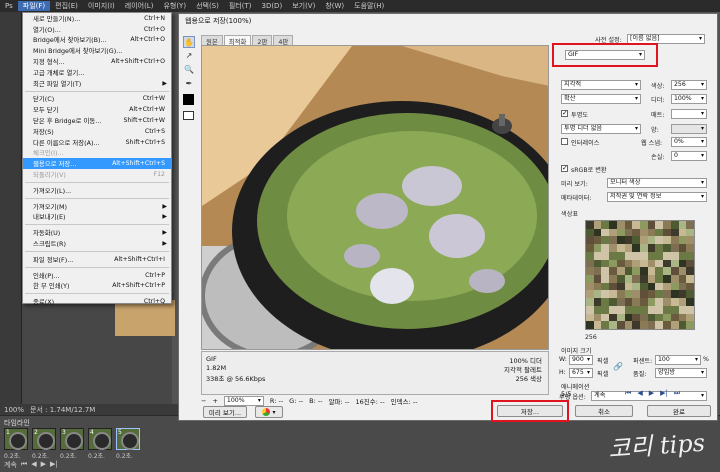  I want to click on menu-10: 창(W), so click(334, 6).